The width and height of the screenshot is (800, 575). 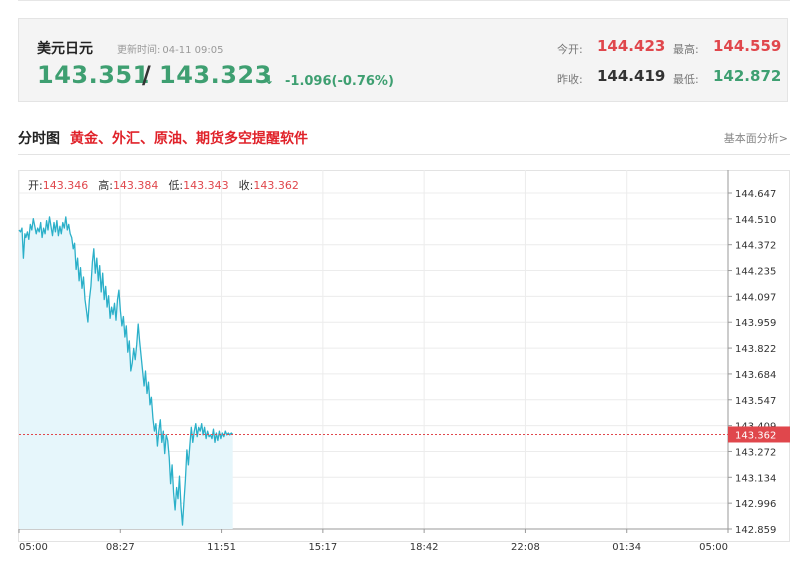 I want to click on ohlc-low-value: 143.343, so click(x=206, y=185).